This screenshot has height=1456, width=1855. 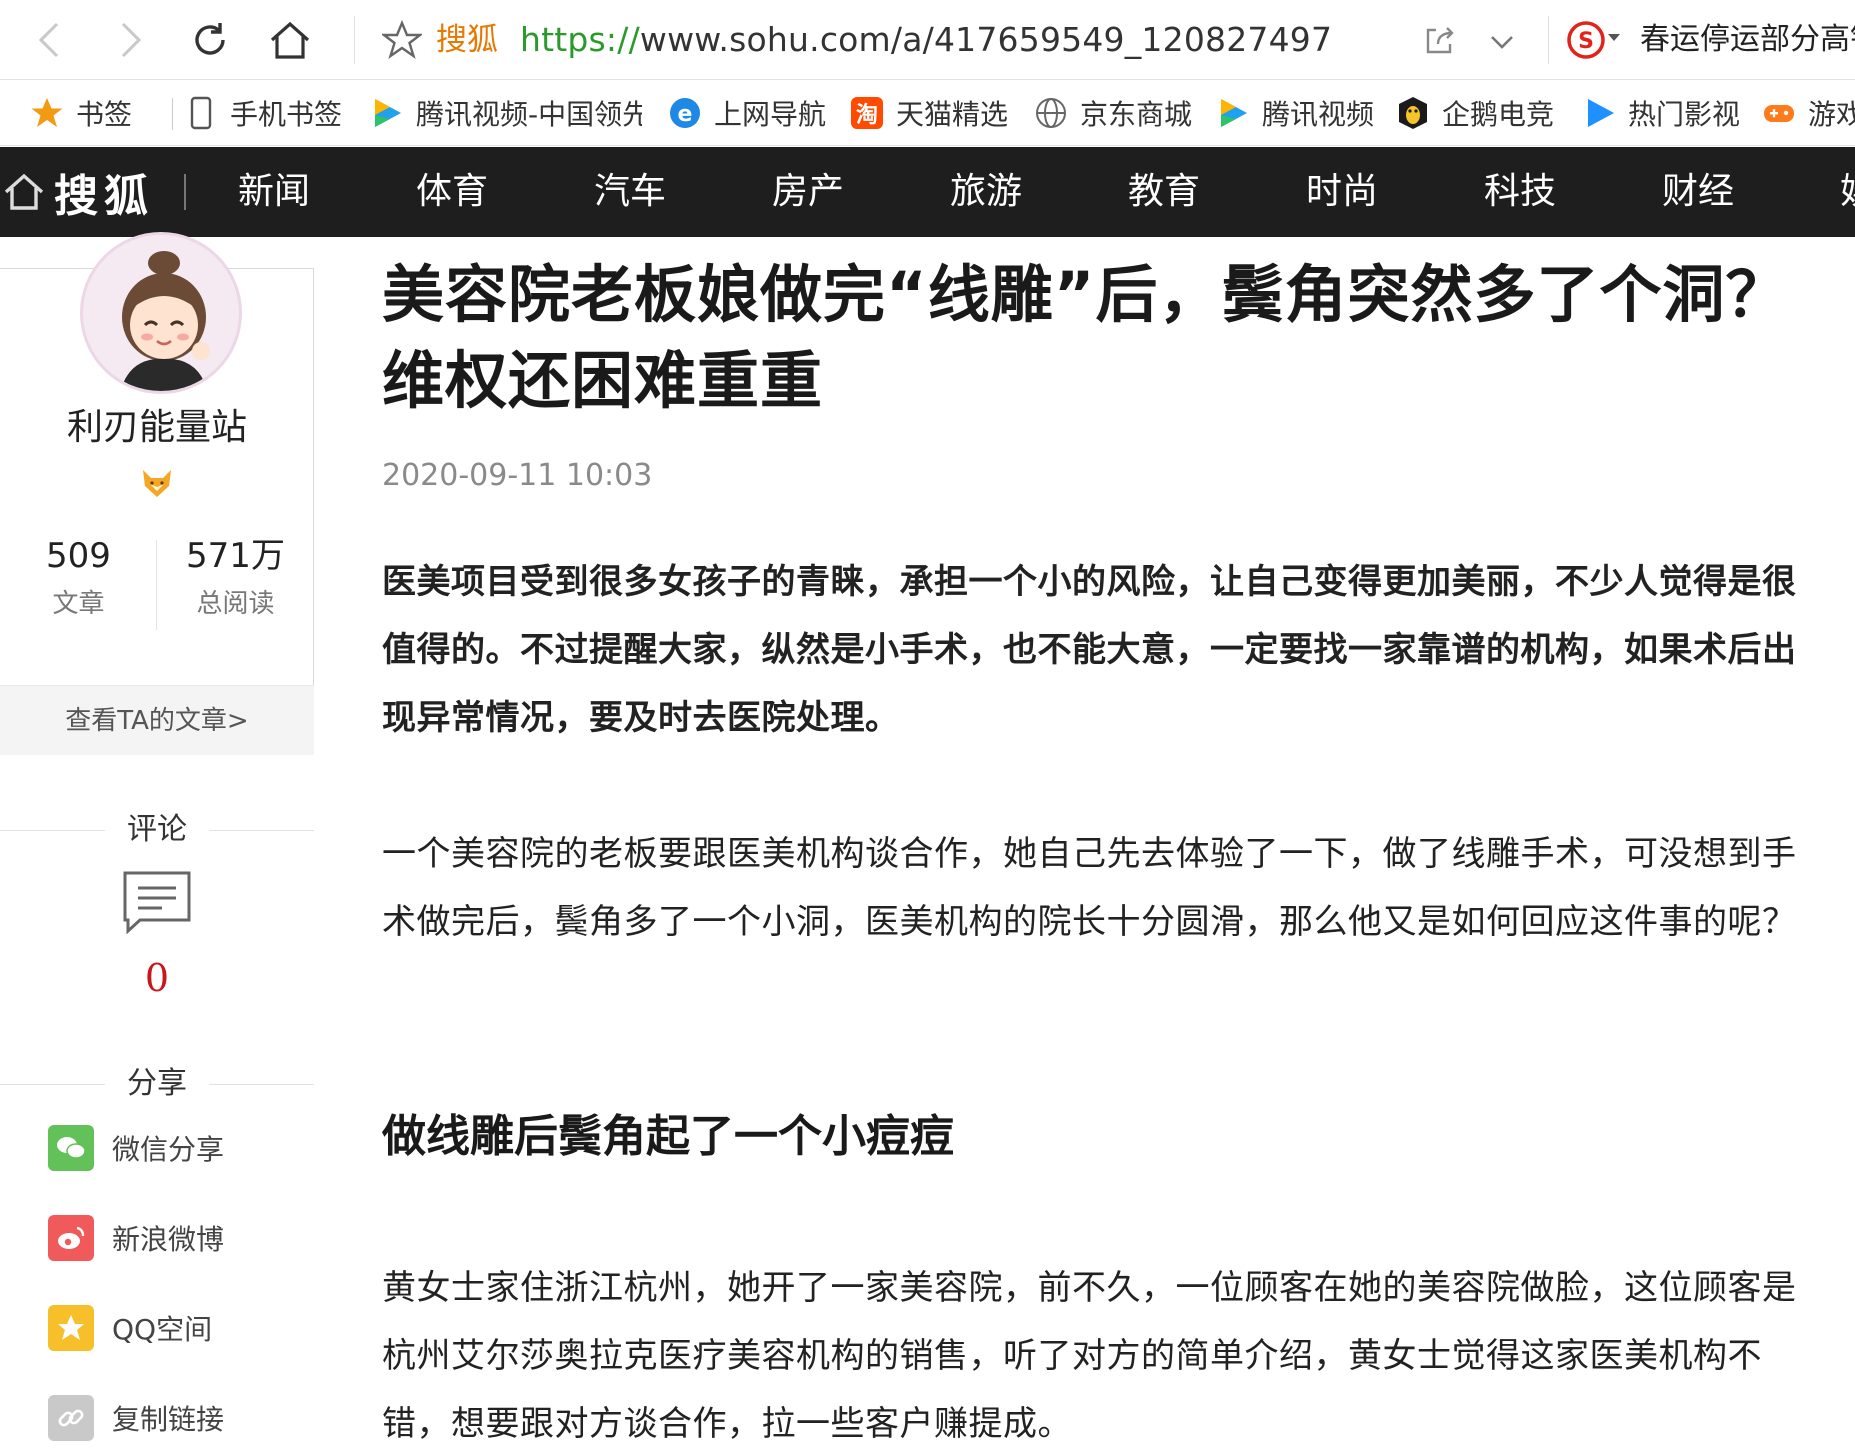 I want to click on link-icon, so click(x=71, y=1418).